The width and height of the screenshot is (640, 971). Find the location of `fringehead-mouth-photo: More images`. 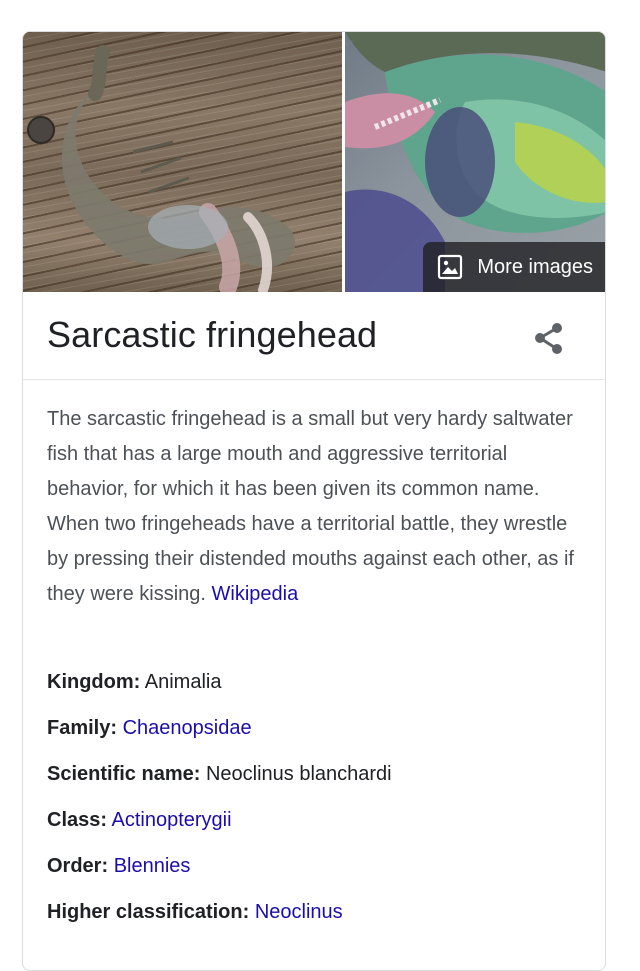

fringehead-mouth-photo: More images is located at coordinates (475, 162).